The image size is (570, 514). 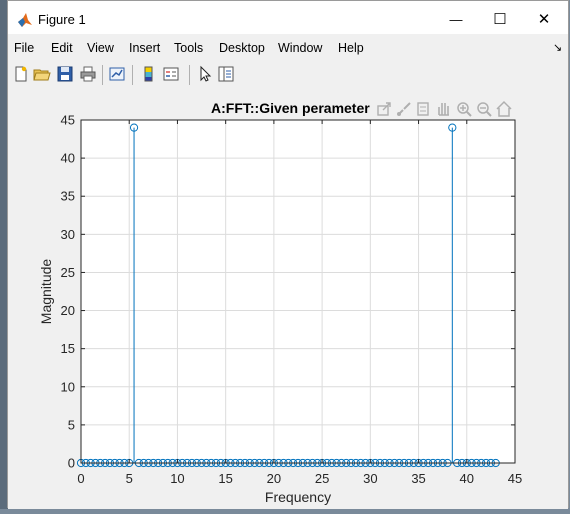 I want to click on y-axis-label: Magnitude, so click(x=46, y=292).